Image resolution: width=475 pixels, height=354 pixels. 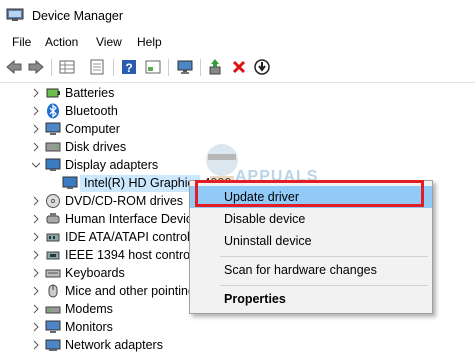 I want to click on menu-scan-hardware: Scan for hardware changes, so click(x=311, y=270).